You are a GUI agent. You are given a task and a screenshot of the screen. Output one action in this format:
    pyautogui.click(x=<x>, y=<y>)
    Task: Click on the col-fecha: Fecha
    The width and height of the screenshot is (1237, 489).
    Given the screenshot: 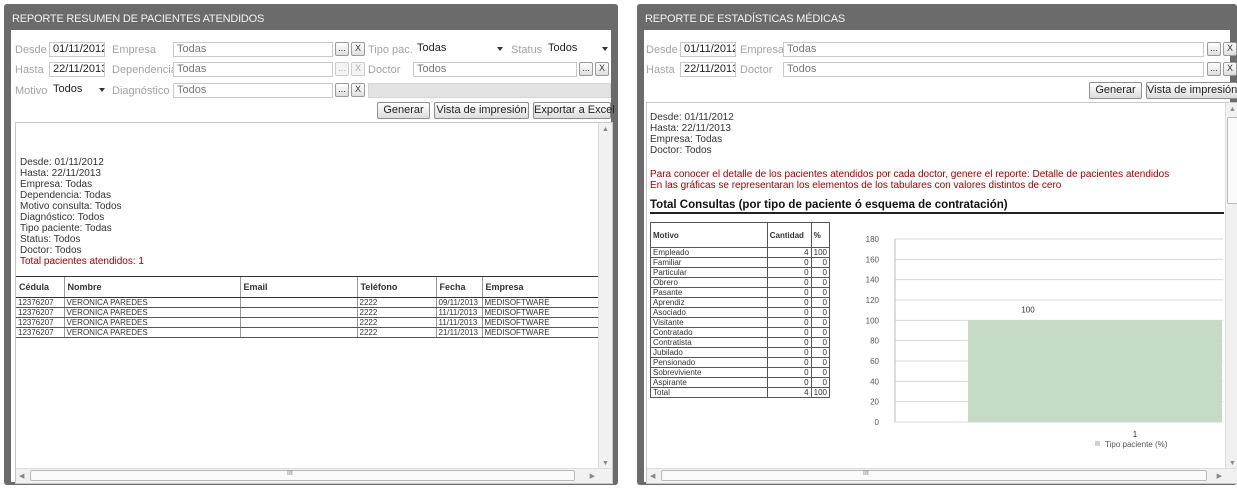 What is the action you would take?
    pyautogui.click(x=458, y=287)
    